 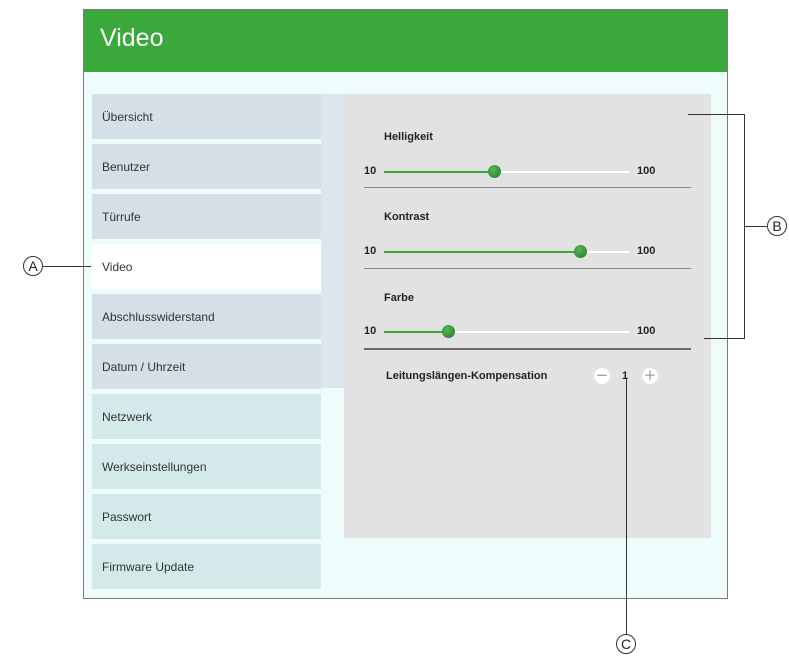 I want to click on contrast-divider, so click(x=527, y=268).